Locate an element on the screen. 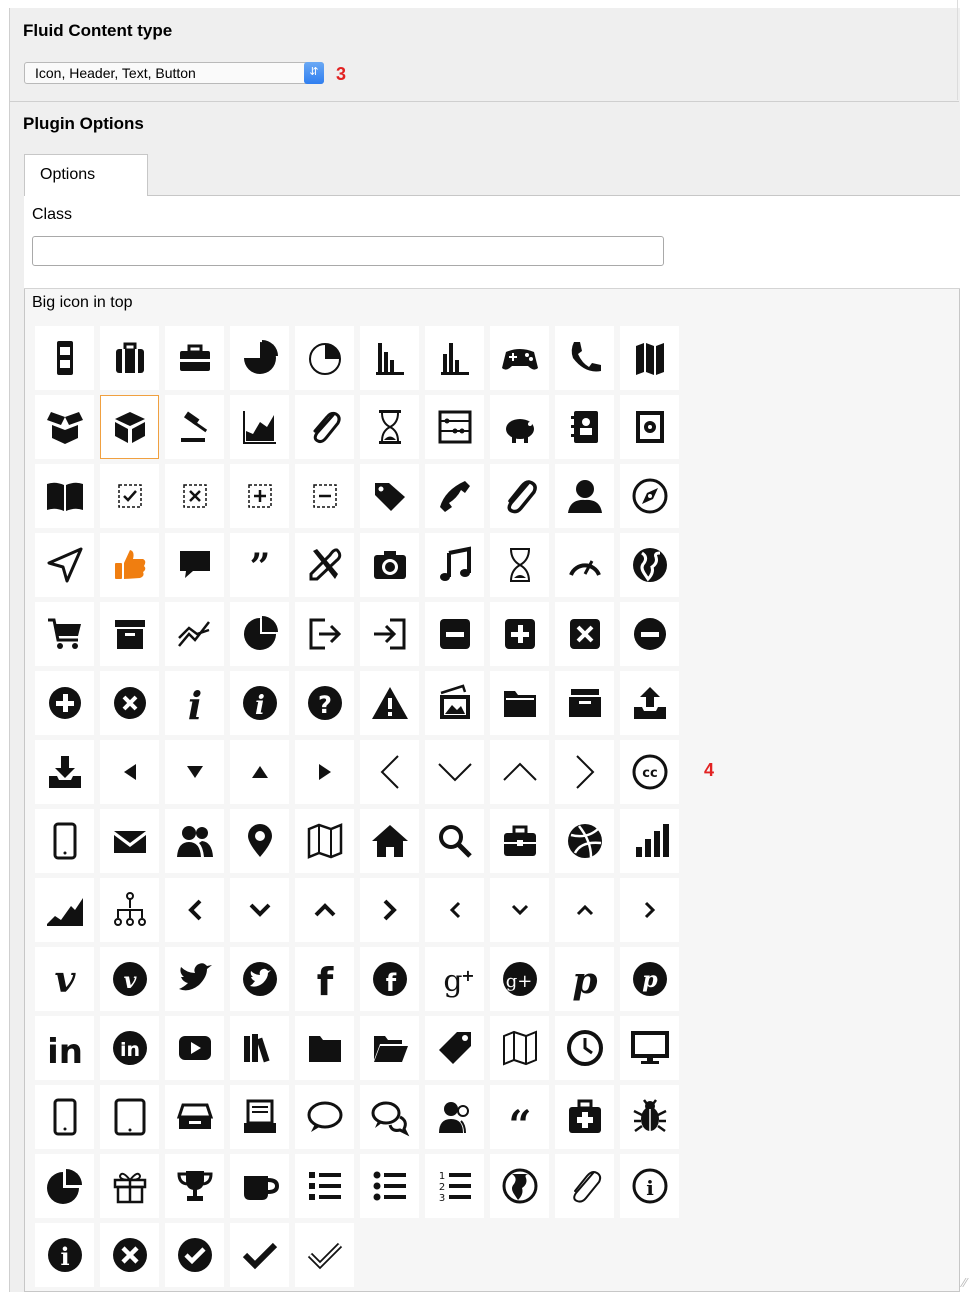  icon-option-hourglass-outline is located at coordinates (519, 565).